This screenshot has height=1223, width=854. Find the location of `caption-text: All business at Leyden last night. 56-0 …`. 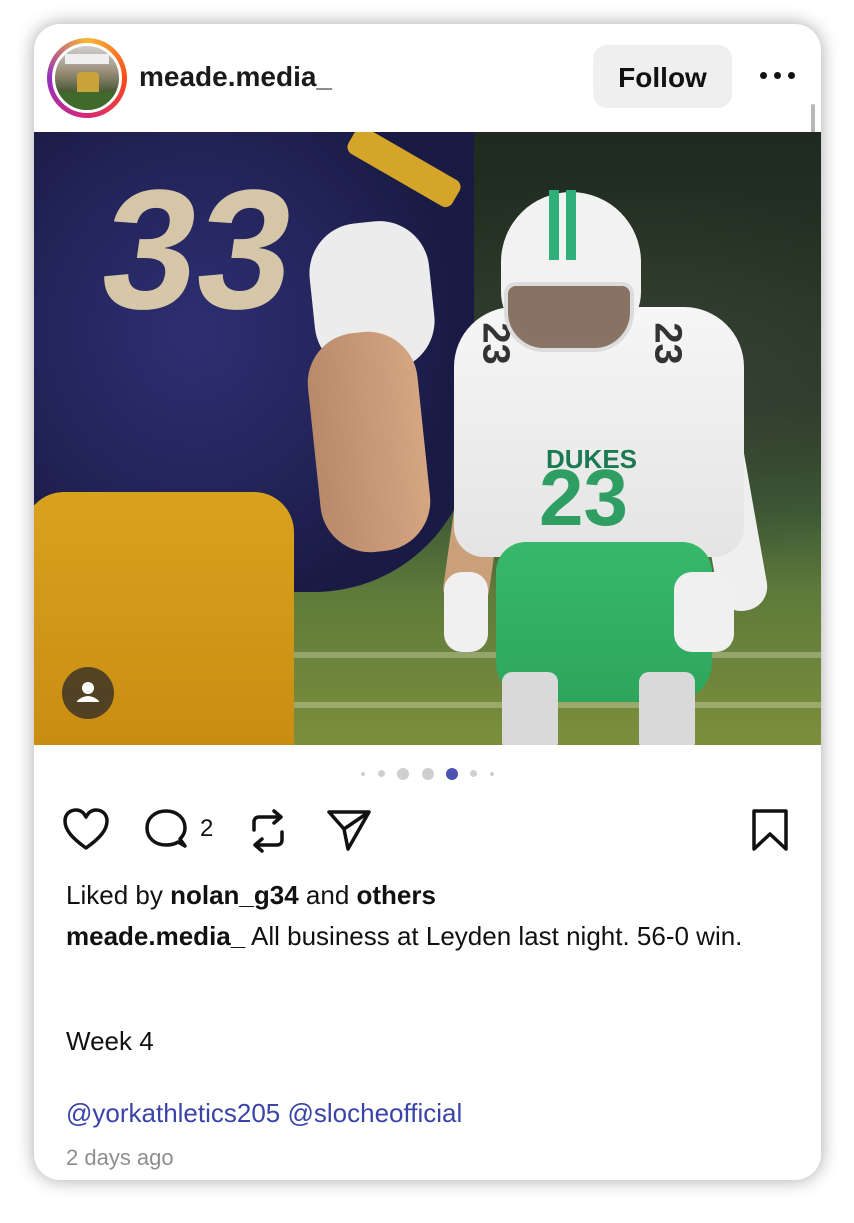

caption-text: All business at Leyden last night. 56-0 … is located at coordinates (494, 936).